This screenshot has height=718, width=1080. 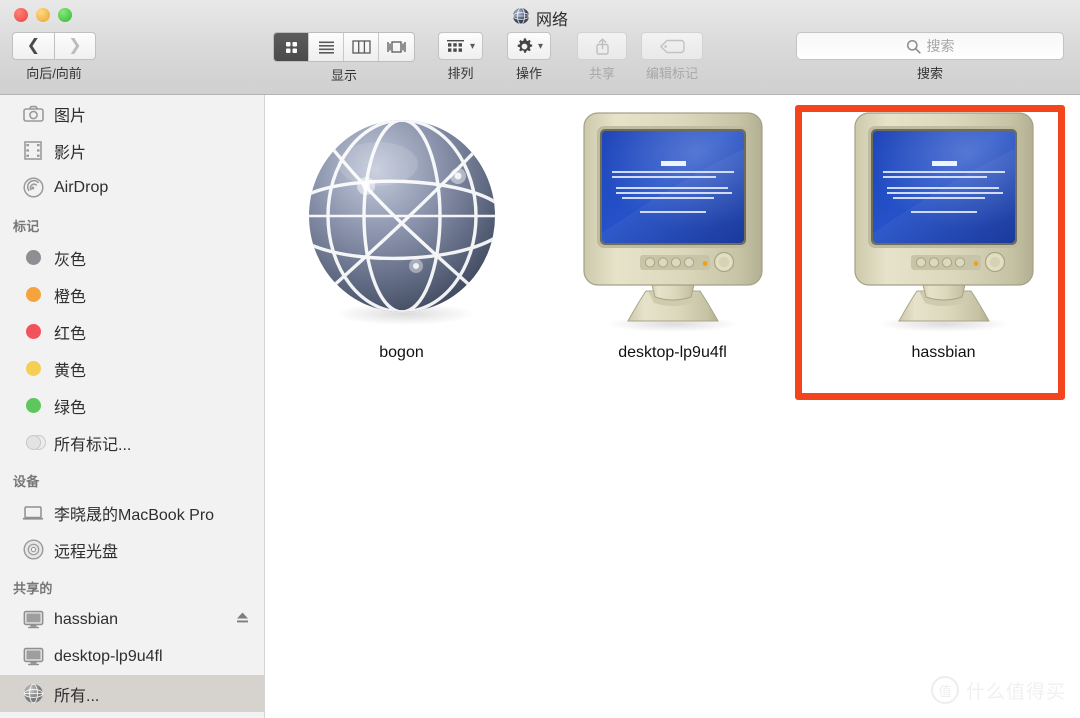 What do you see at coordinates (70, 116) in the screenshot?
I see `sidebar-item-label: 图片` at bounding box center [70, 116].